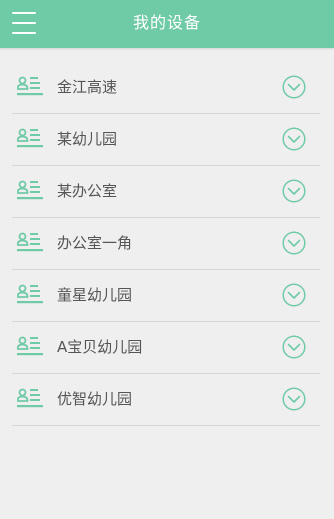  I want to click on device-name: 办公室一角, so click(95, 243).